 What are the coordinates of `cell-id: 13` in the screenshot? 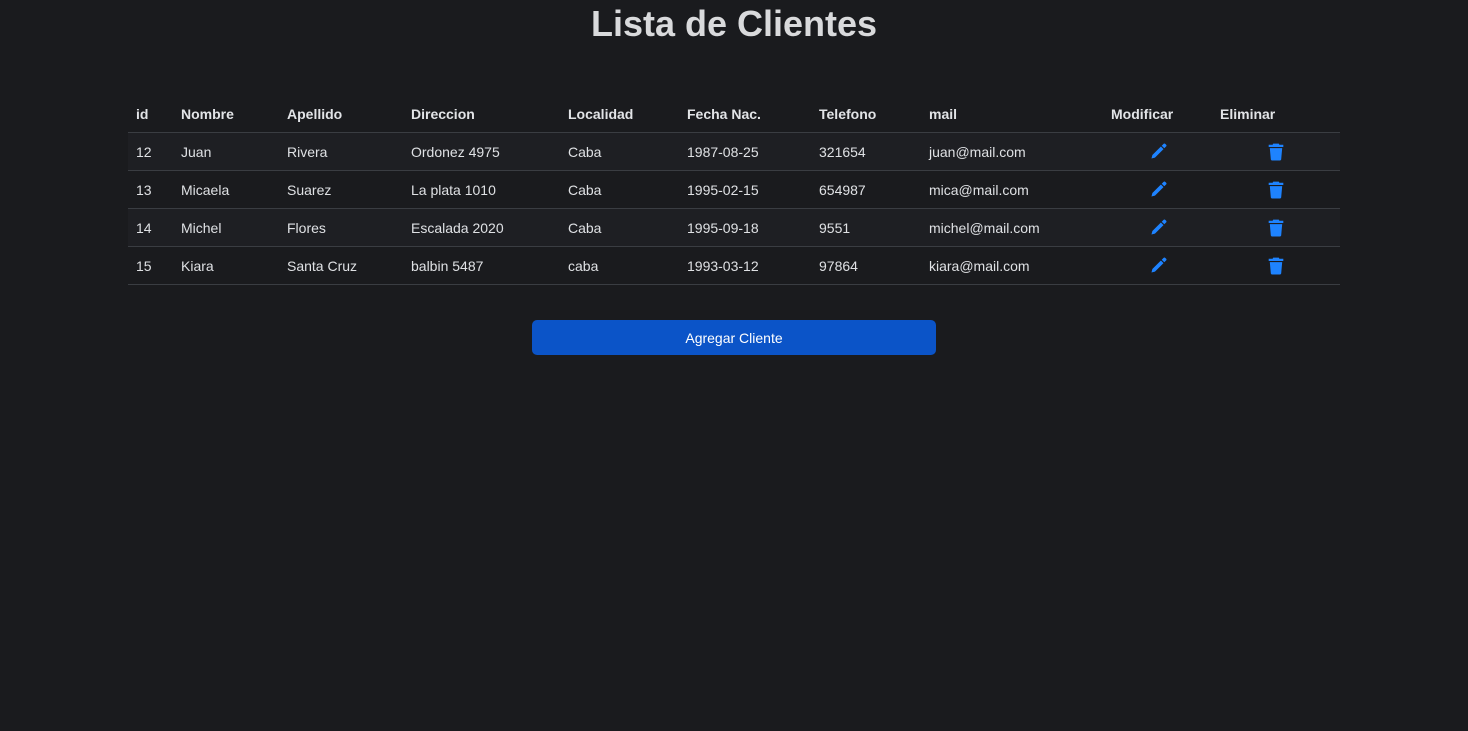 It's located at (150, 189).